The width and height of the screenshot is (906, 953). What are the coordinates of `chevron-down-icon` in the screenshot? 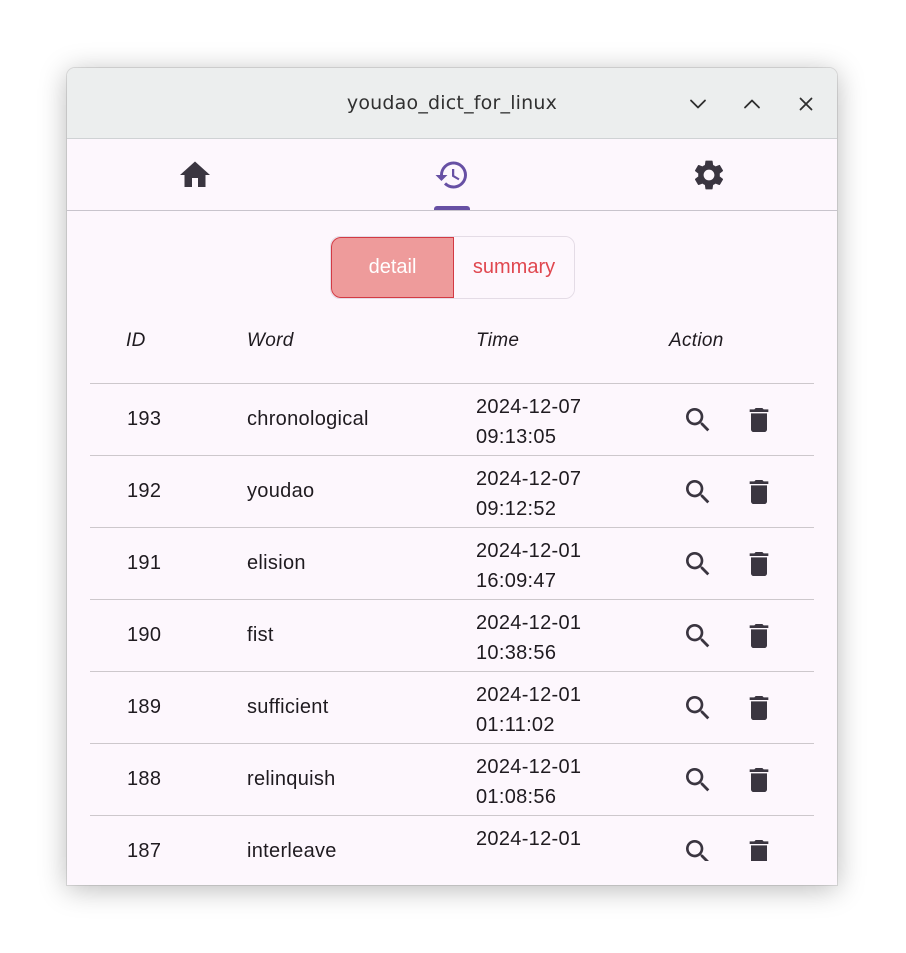 It's located at (698, 104).